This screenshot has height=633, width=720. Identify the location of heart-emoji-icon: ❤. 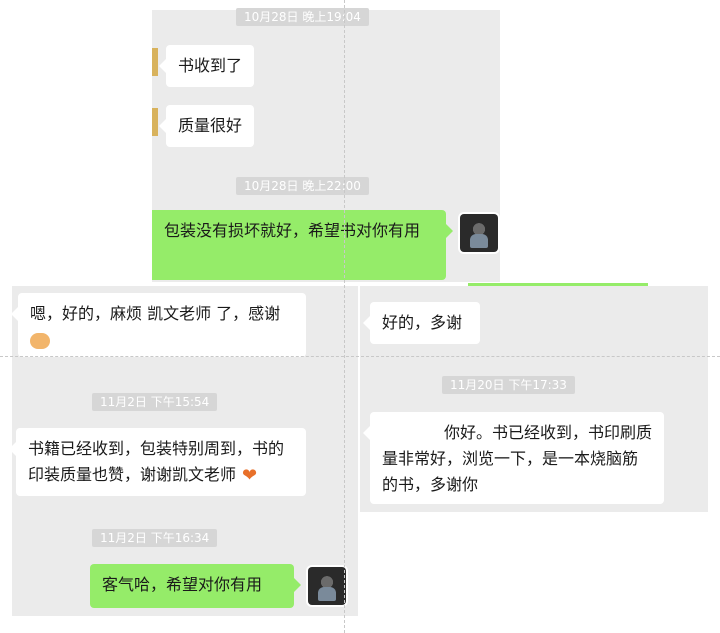
(250, 475).